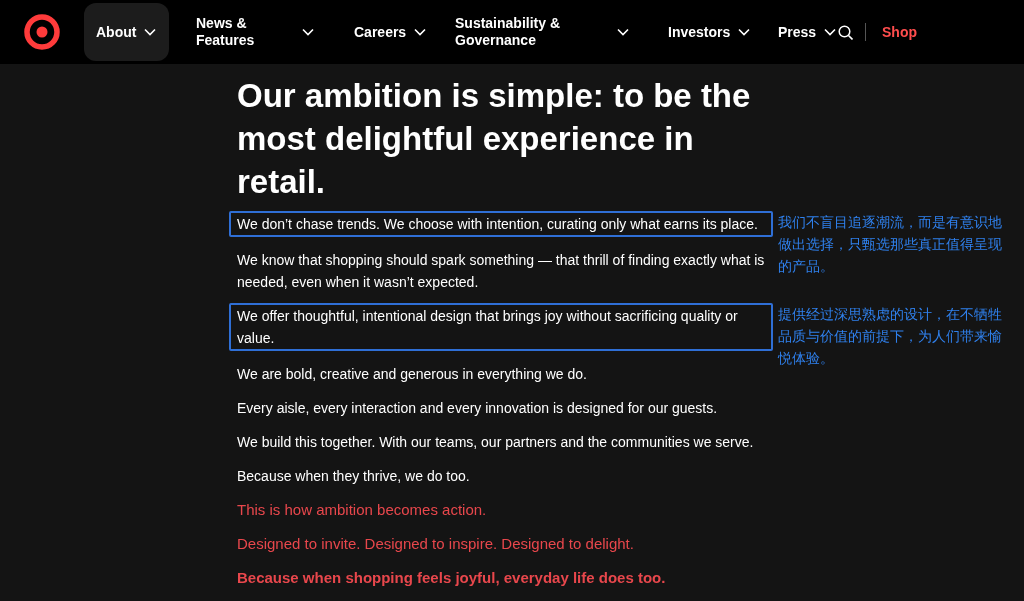 The height and width of the screenshot is (601, 1024). I want to click on nav-menu-button: Investors, so click(711, 32).